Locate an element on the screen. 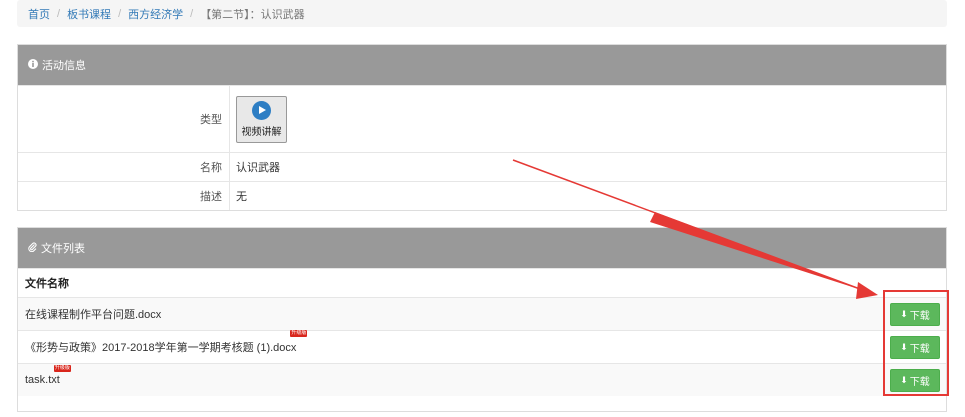 This screenshot has width=965, height=417. file-column-header: 文件名称 is located at coordinates (482, 282).